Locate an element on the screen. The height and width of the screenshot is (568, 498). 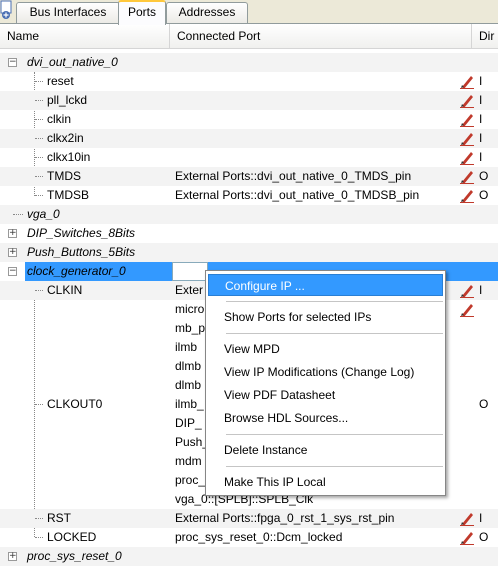
tab-bar: Bus Interfaces Ports Addresses is located at coordinates (249, 12).